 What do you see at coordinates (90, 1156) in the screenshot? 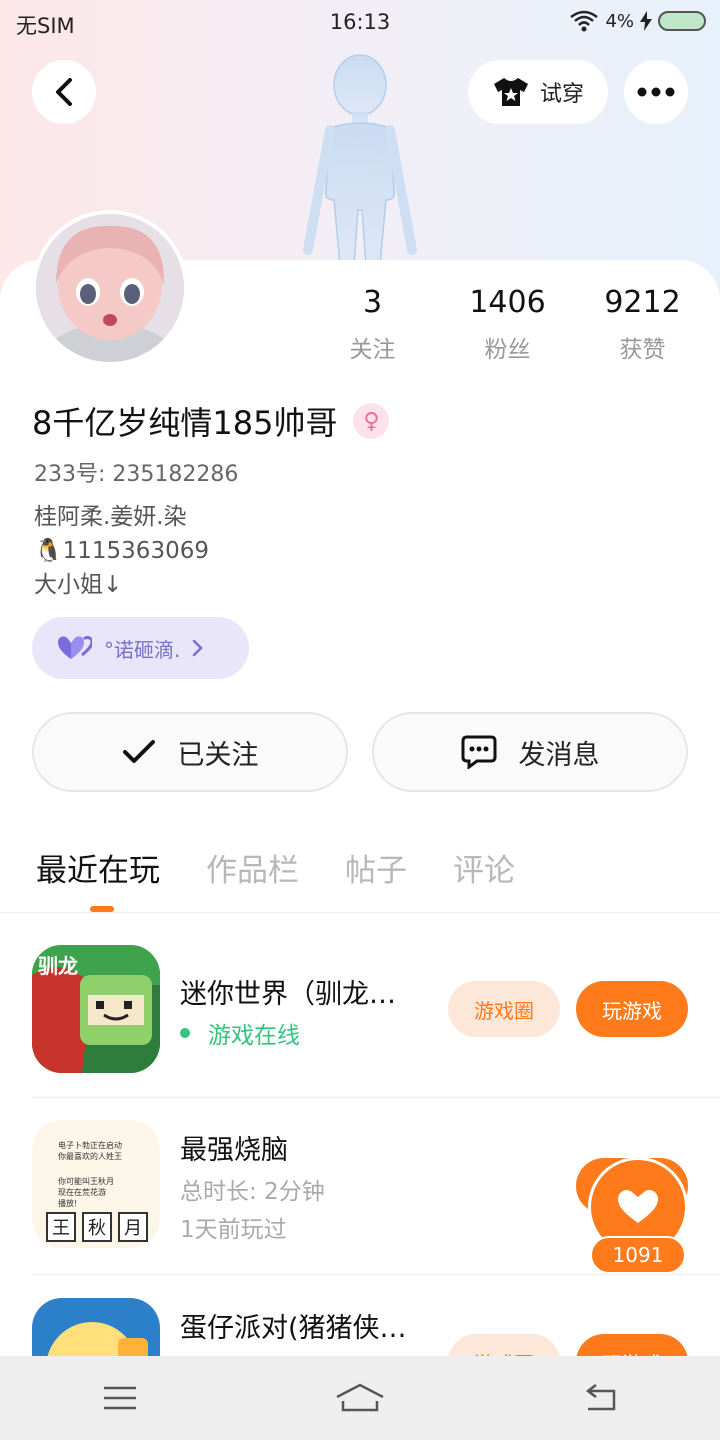
I see `icon-note: 你最喜欢的人姓王` at bounding box center [90, 1156].